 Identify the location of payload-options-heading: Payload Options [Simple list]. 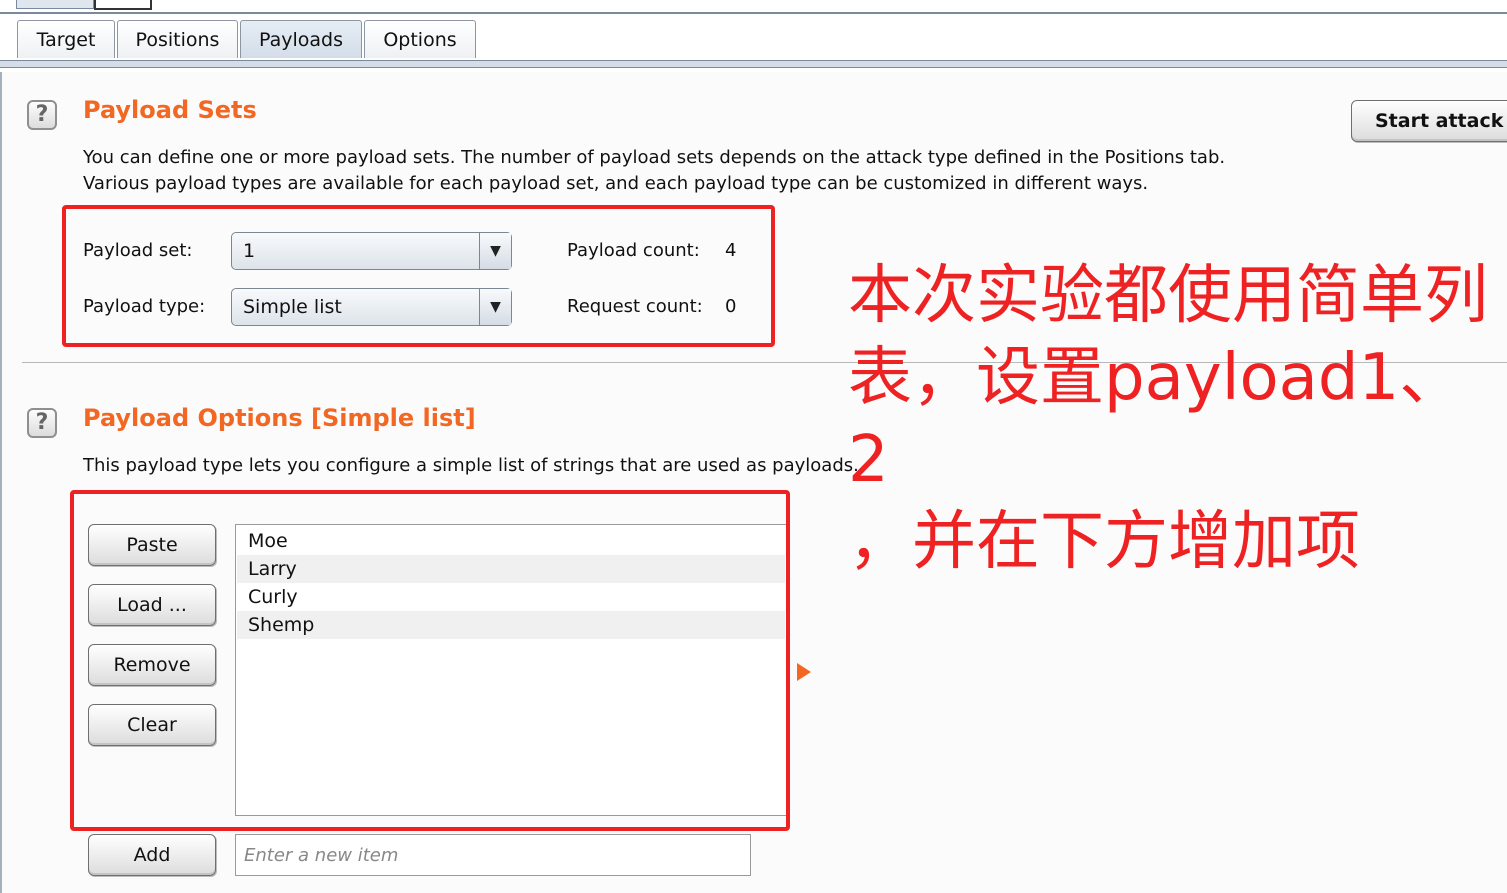
(279, 418).